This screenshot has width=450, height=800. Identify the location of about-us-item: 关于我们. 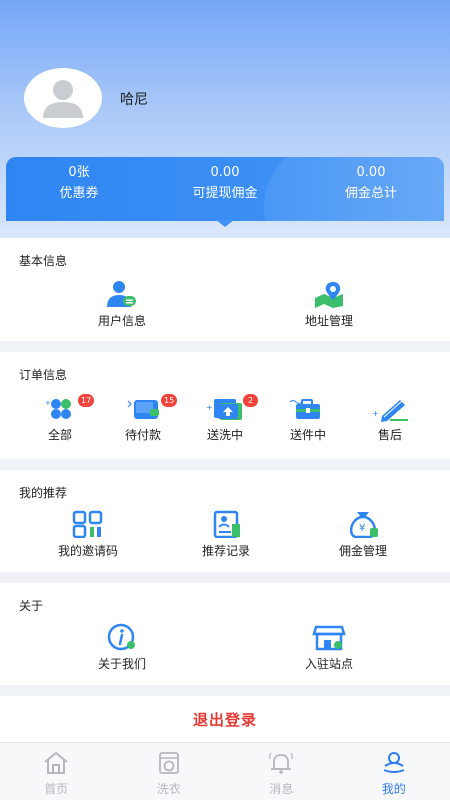
(122, 647).